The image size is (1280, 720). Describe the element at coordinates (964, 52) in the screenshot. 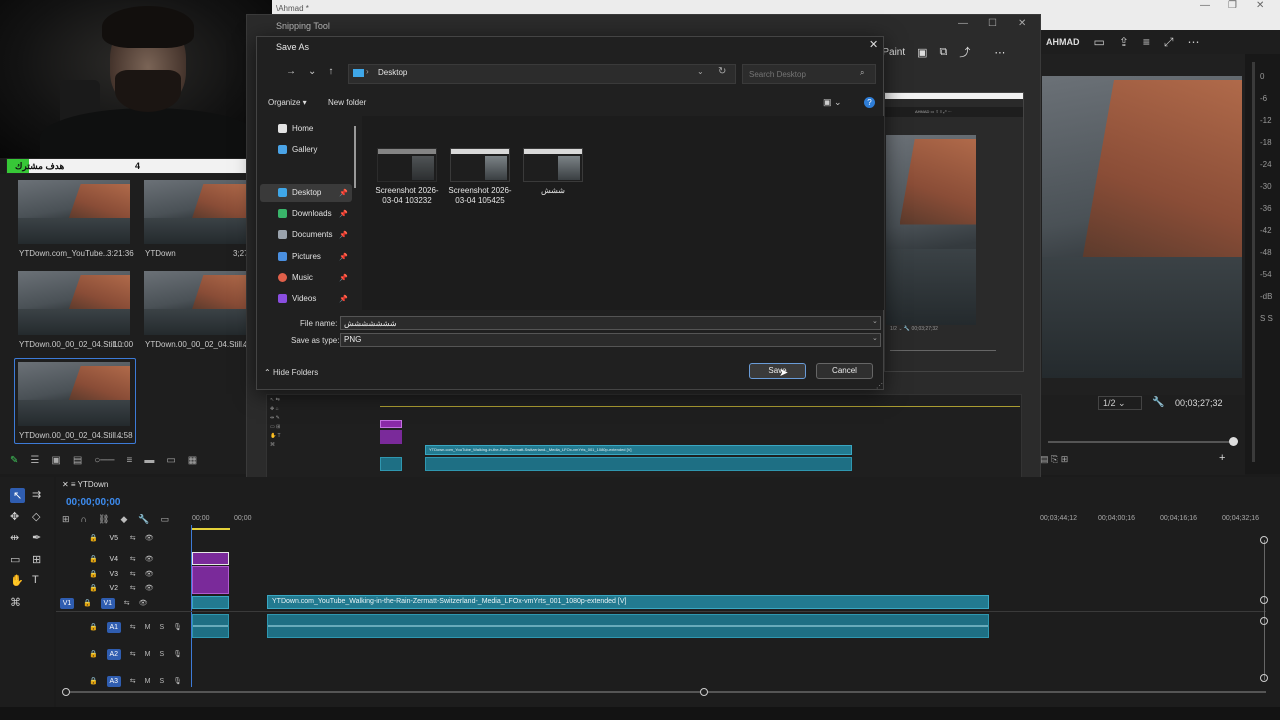

I see `share-icon: ⤴` at that location.